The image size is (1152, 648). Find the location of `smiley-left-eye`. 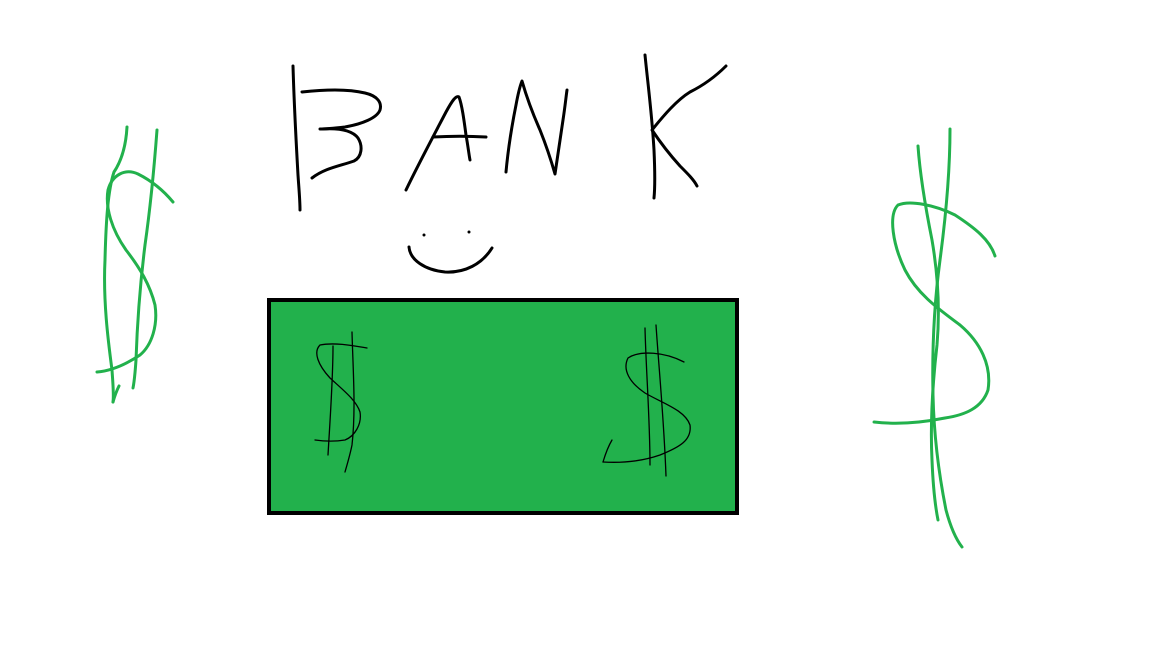

smiley-left-eye is located at coordinates (424, 235).